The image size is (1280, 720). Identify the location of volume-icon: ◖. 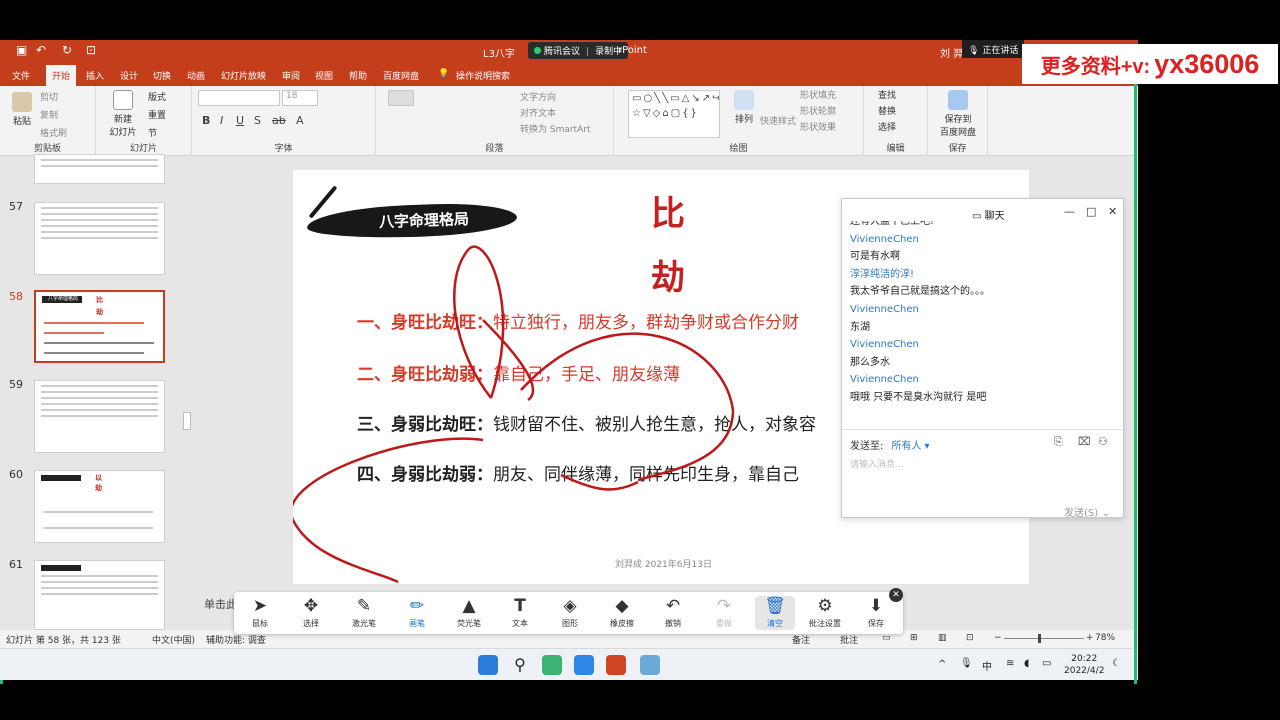
(1026, 663).